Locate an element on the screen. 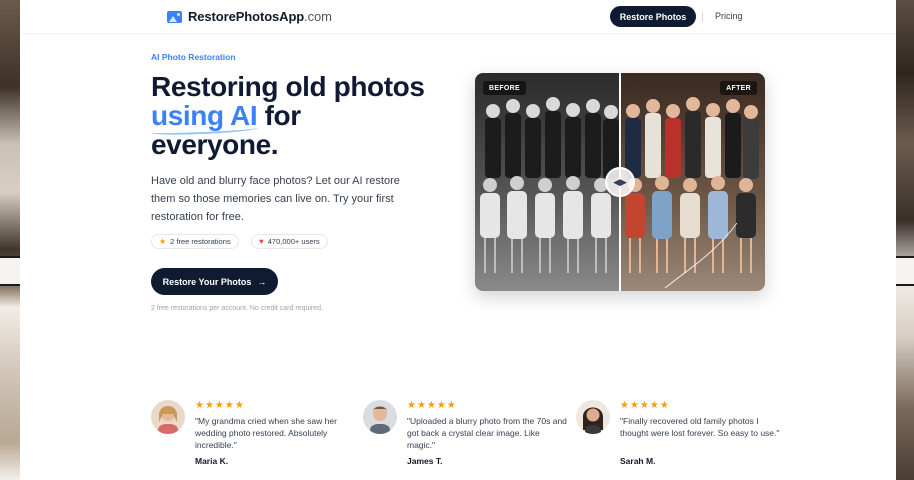  hero-eyebrow: AI Photo Restoration is located at coordinates (193, 57).